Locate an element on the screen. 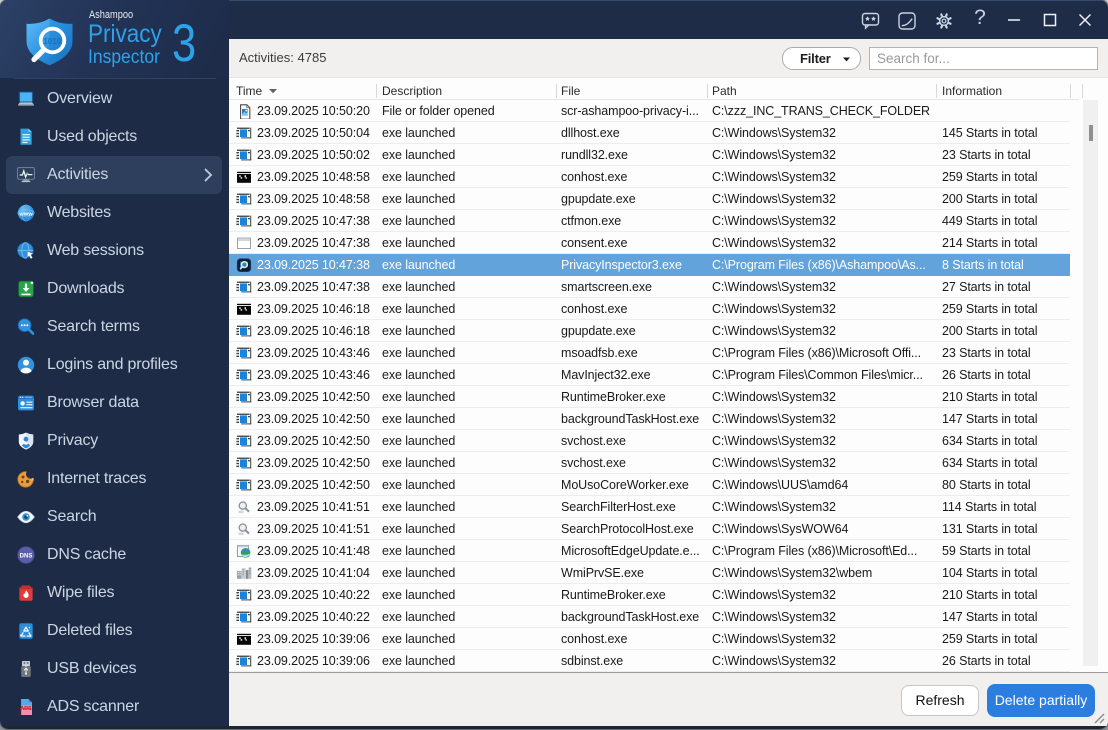 The image size is (1108, 730). svg-text: www is located at coordinates (25, 214).